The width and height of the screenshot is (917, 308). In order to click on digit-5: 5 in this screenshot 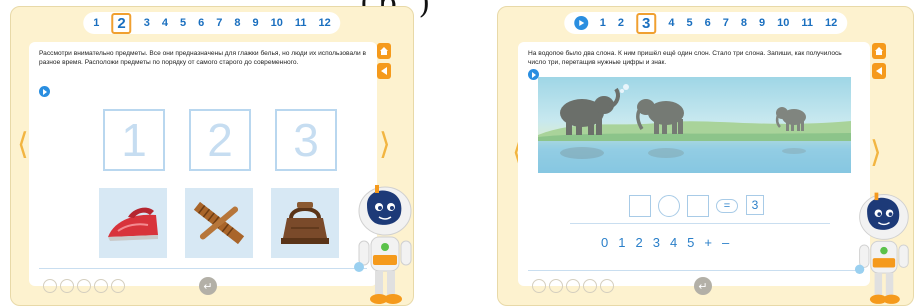, I will do `click(690, 242)`.